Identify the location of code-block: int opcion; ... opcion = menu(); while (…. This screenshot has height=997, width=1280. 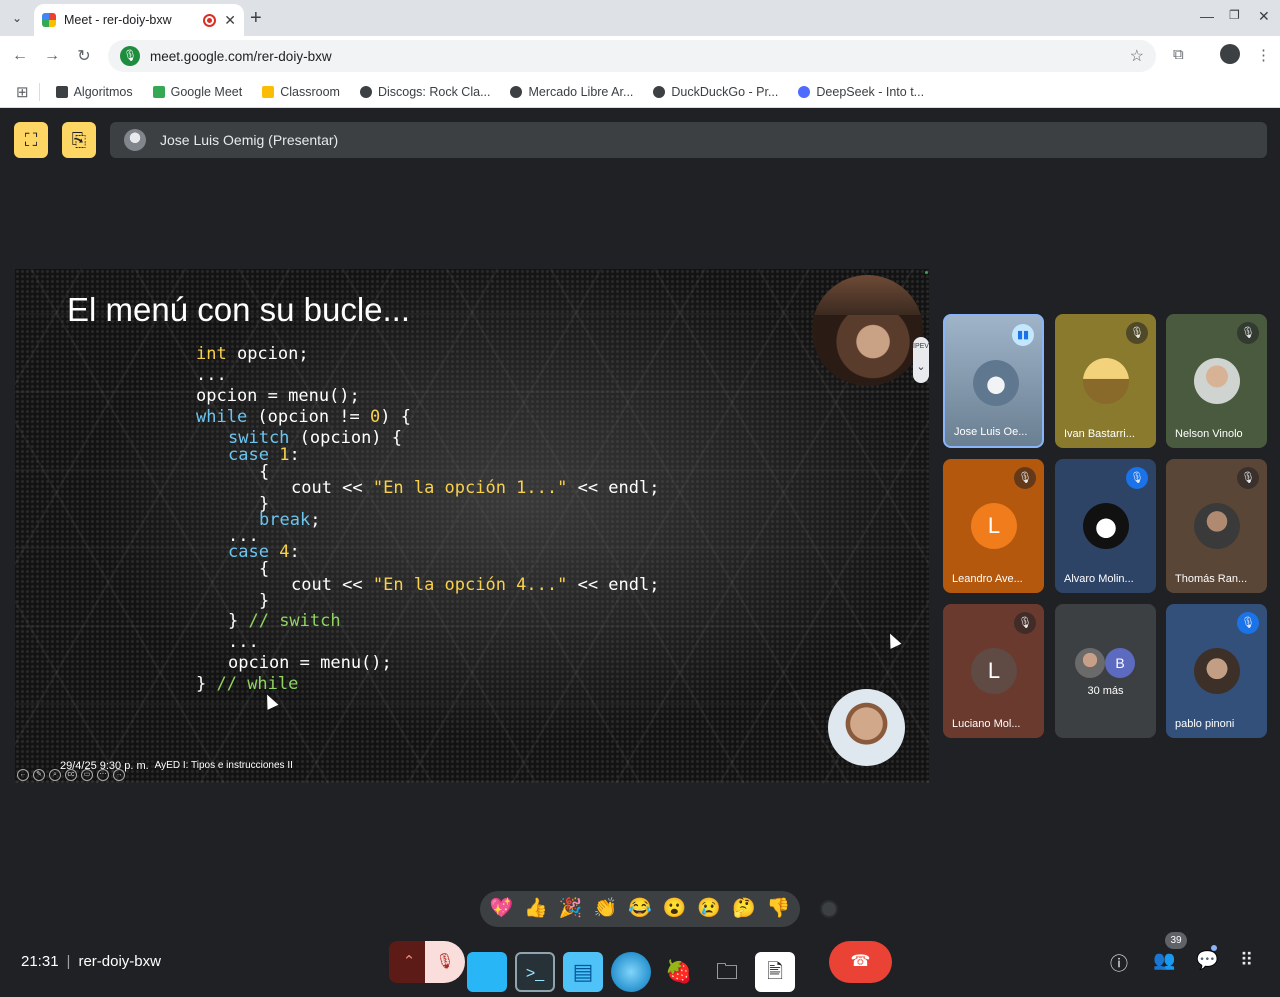
(428, 519).